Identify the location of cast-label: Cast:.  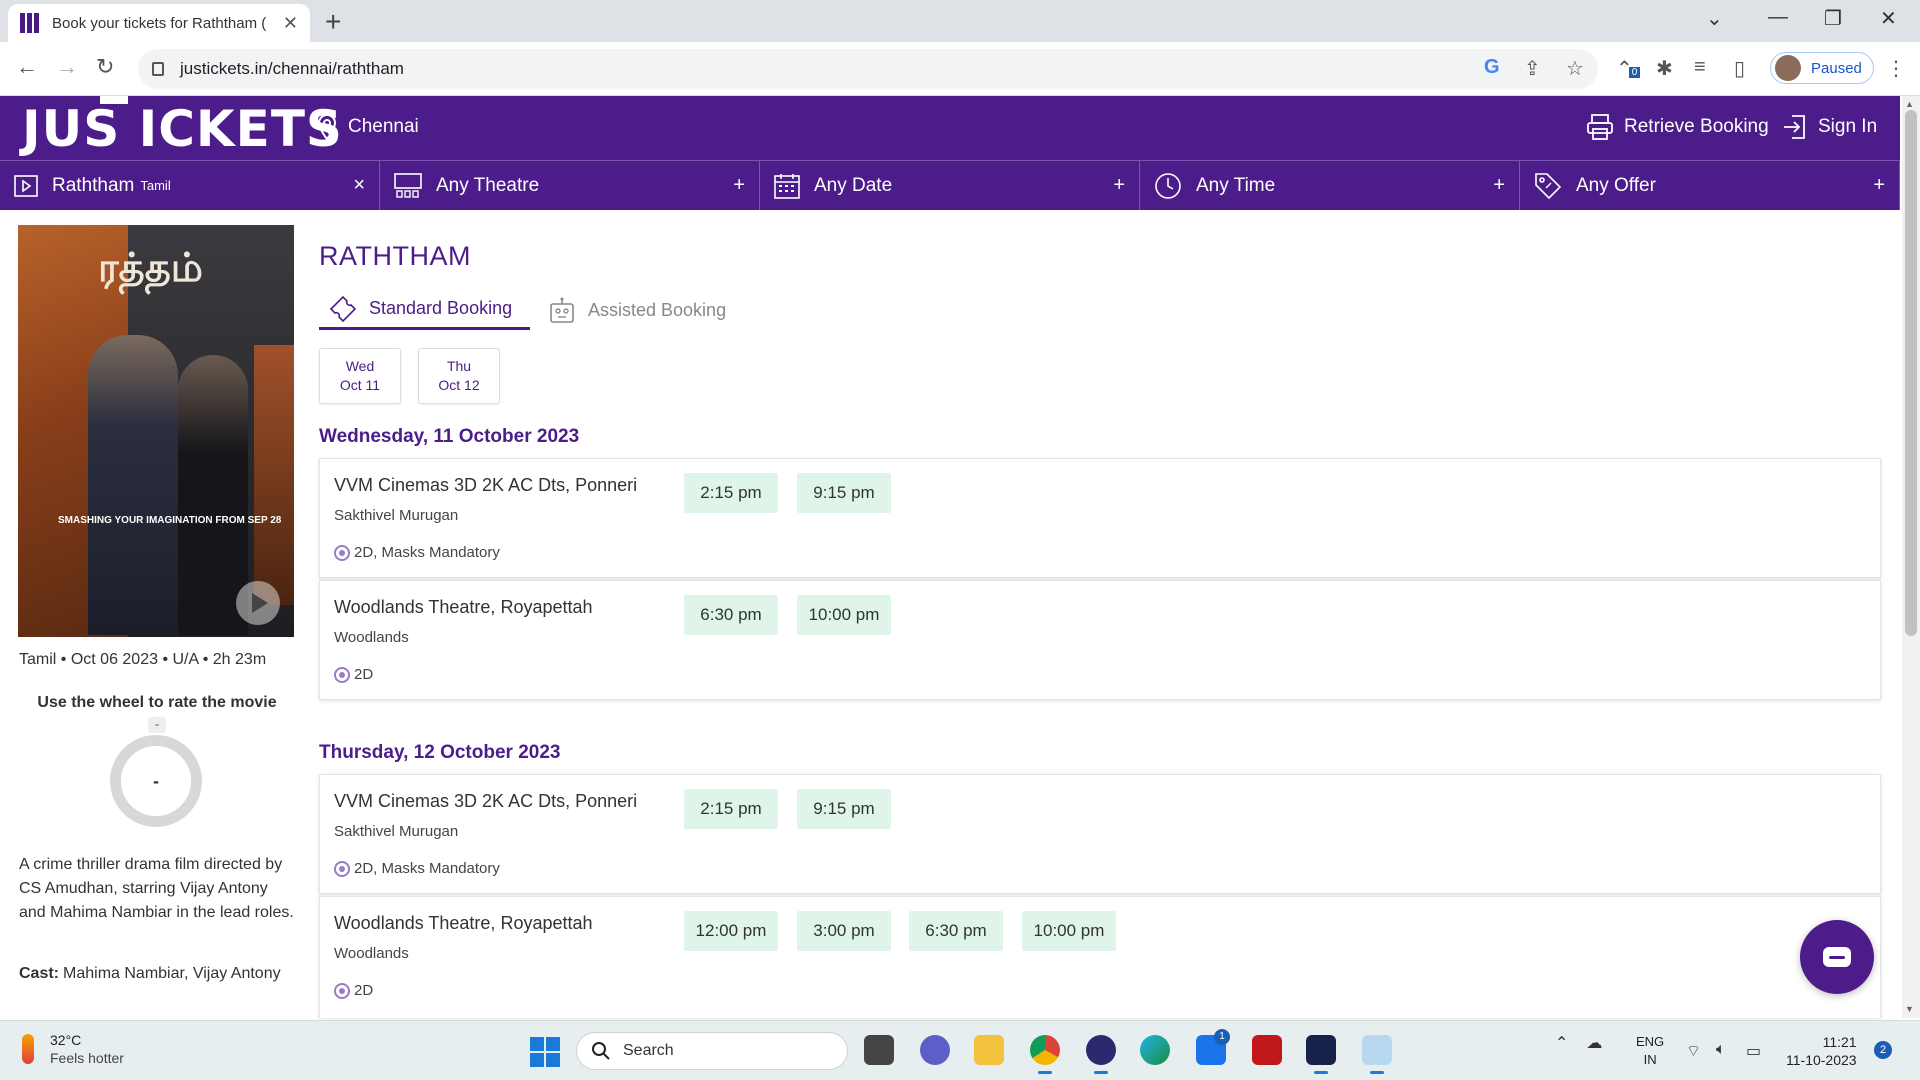
(39, 973).